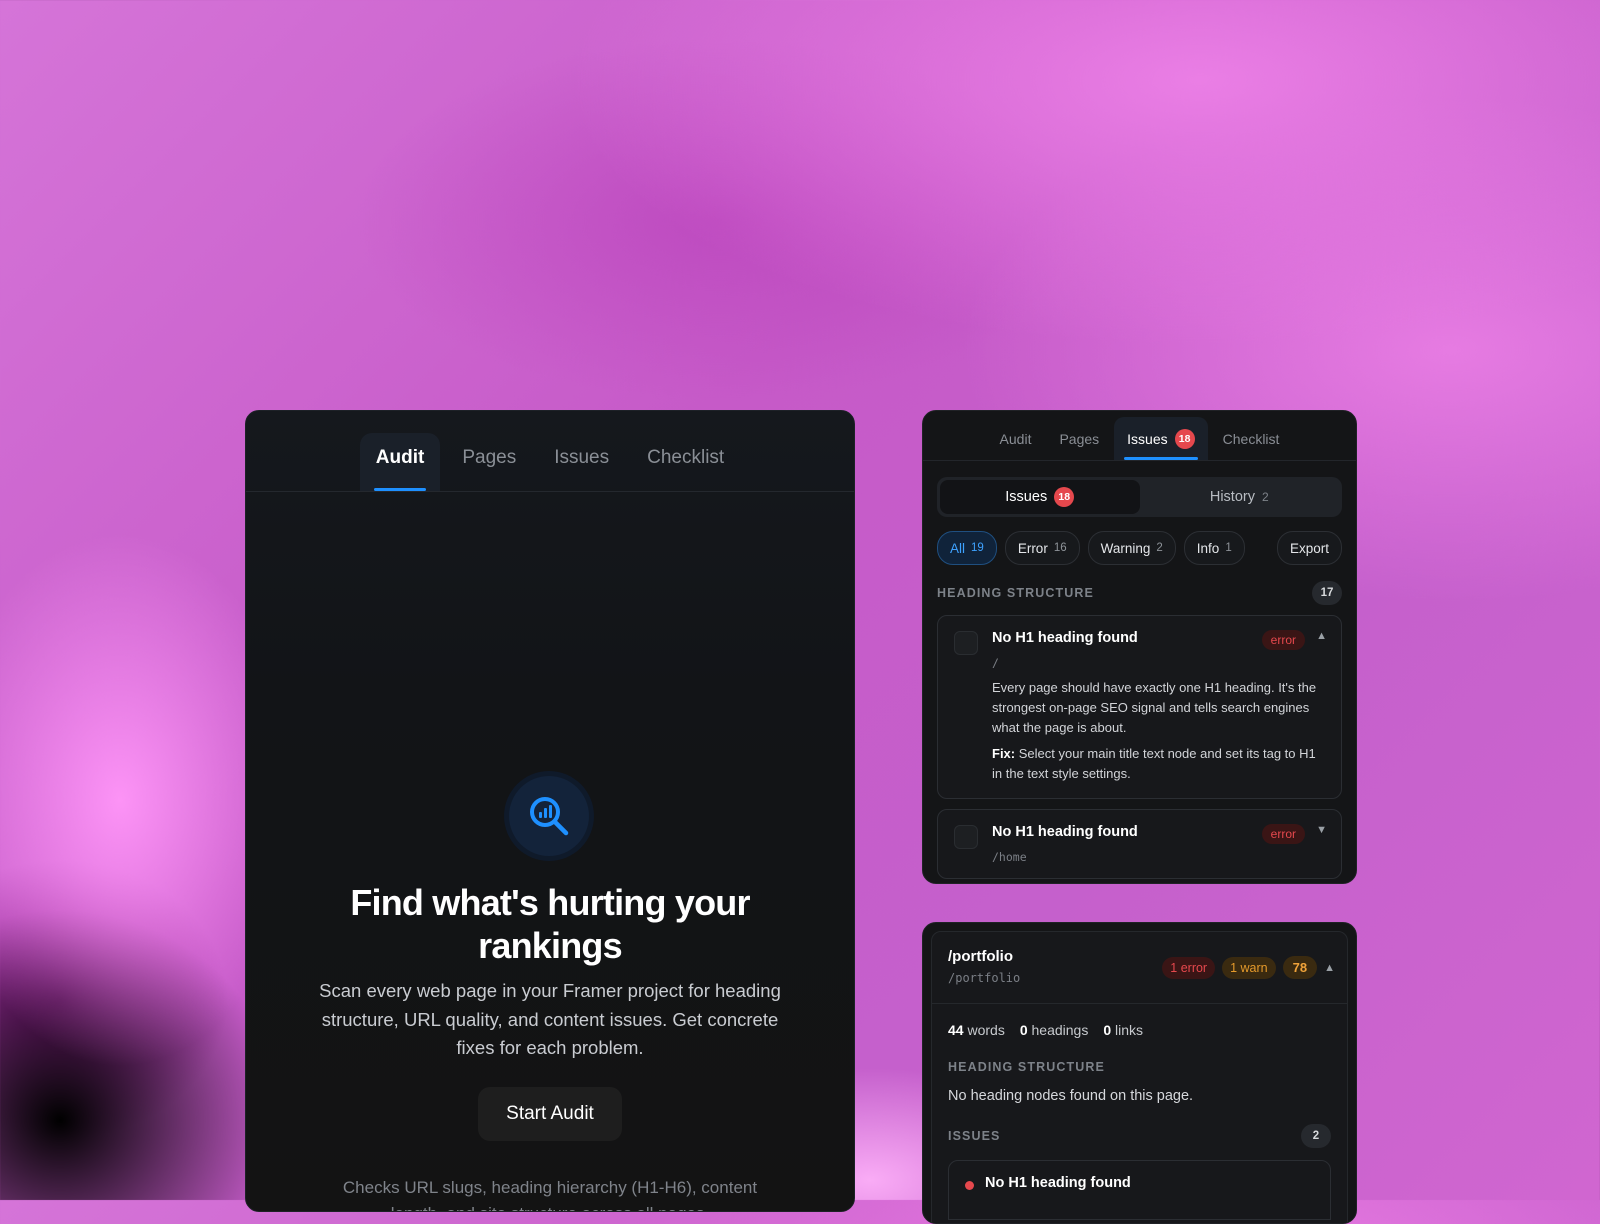  What do you see at coordinates (1064, 497) in the screenshot?
I see `segment-count-badge: 18` at bounding box center [1064, 497].